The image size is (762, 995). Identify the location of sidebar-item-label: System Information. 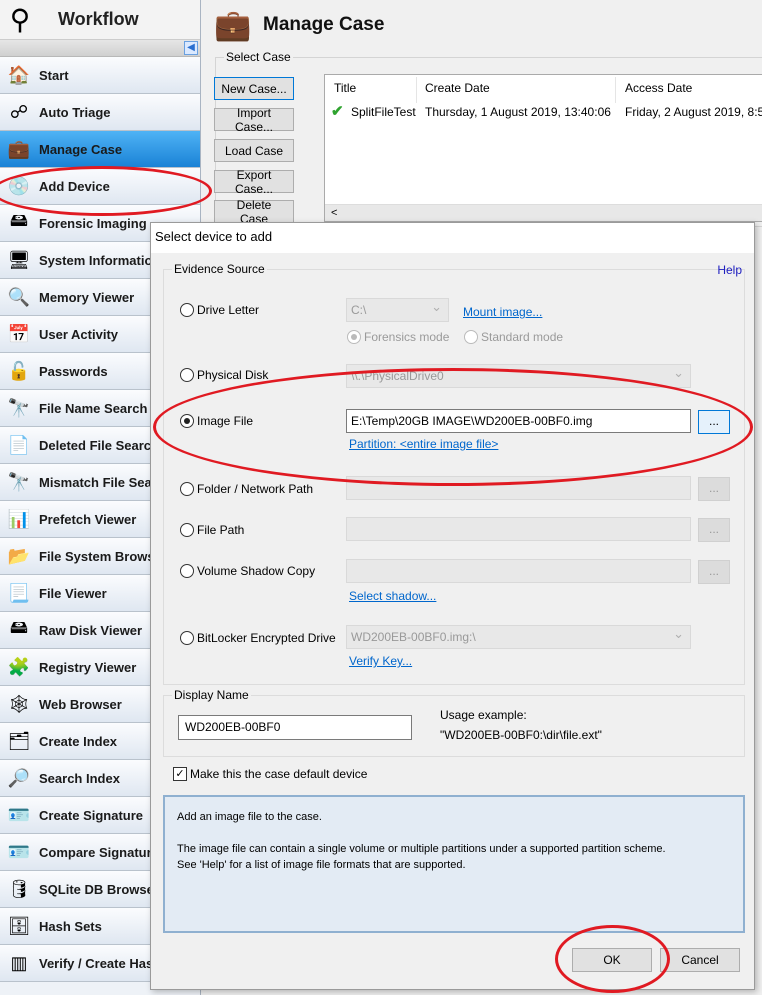
(100, 260).